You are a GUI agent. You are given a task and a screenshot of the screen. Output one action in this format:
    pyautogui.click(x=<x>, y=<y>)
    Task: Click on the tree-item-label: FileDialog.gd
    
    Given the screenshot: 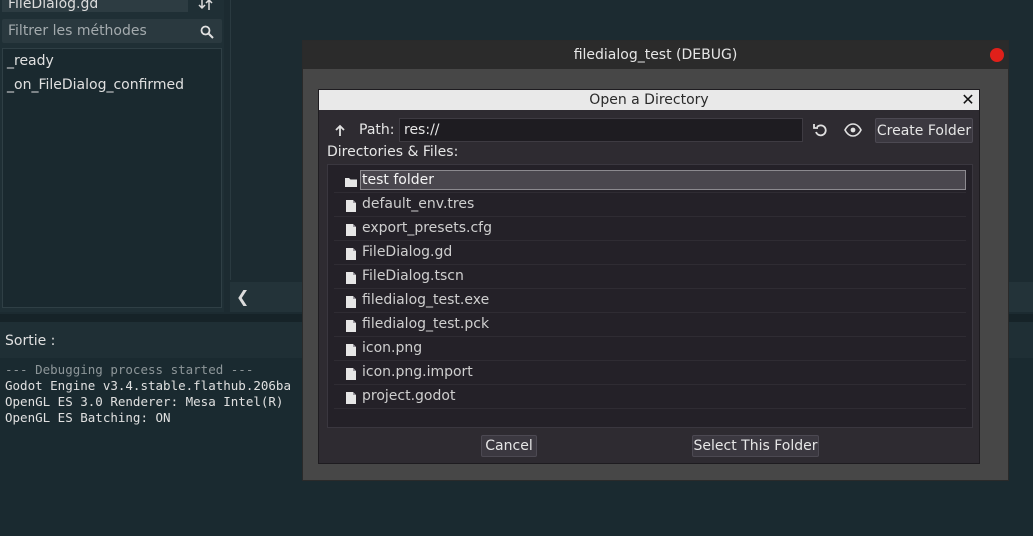 What is the action you would take?
    pyautogui.click(x=407, y=252)
    